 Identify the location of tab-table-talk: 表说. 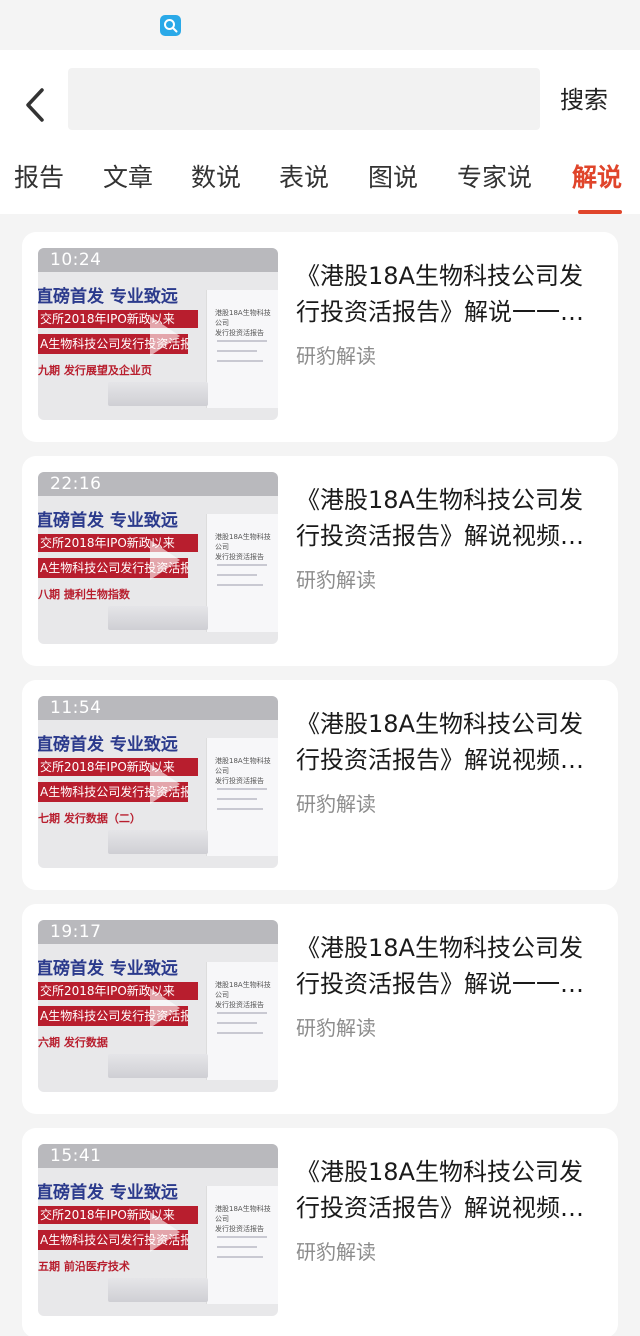
(304, 176).